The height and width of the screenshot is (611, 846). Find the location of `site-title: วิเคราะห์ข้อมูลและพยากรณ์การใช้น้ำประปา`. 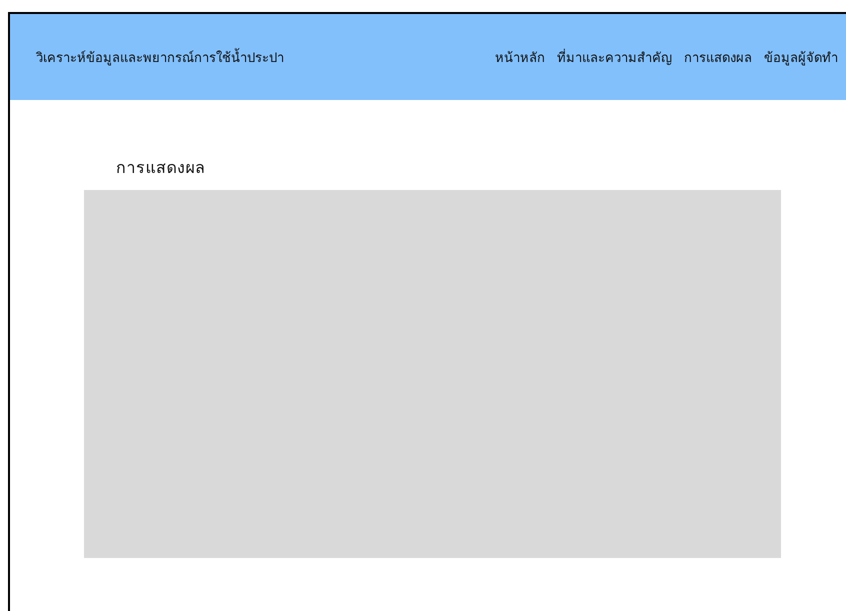

site-title: วิเคราะห์ข้อมูลและพยากรณ์การใช้น้ำประปา is located at coordinates (160, 57).